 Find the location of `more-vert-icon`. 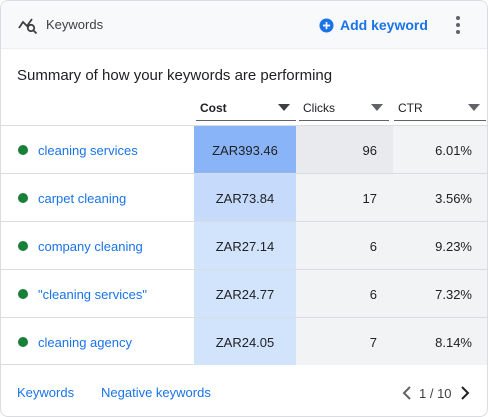

more-vert-icon is located at coordinates (458, 25).